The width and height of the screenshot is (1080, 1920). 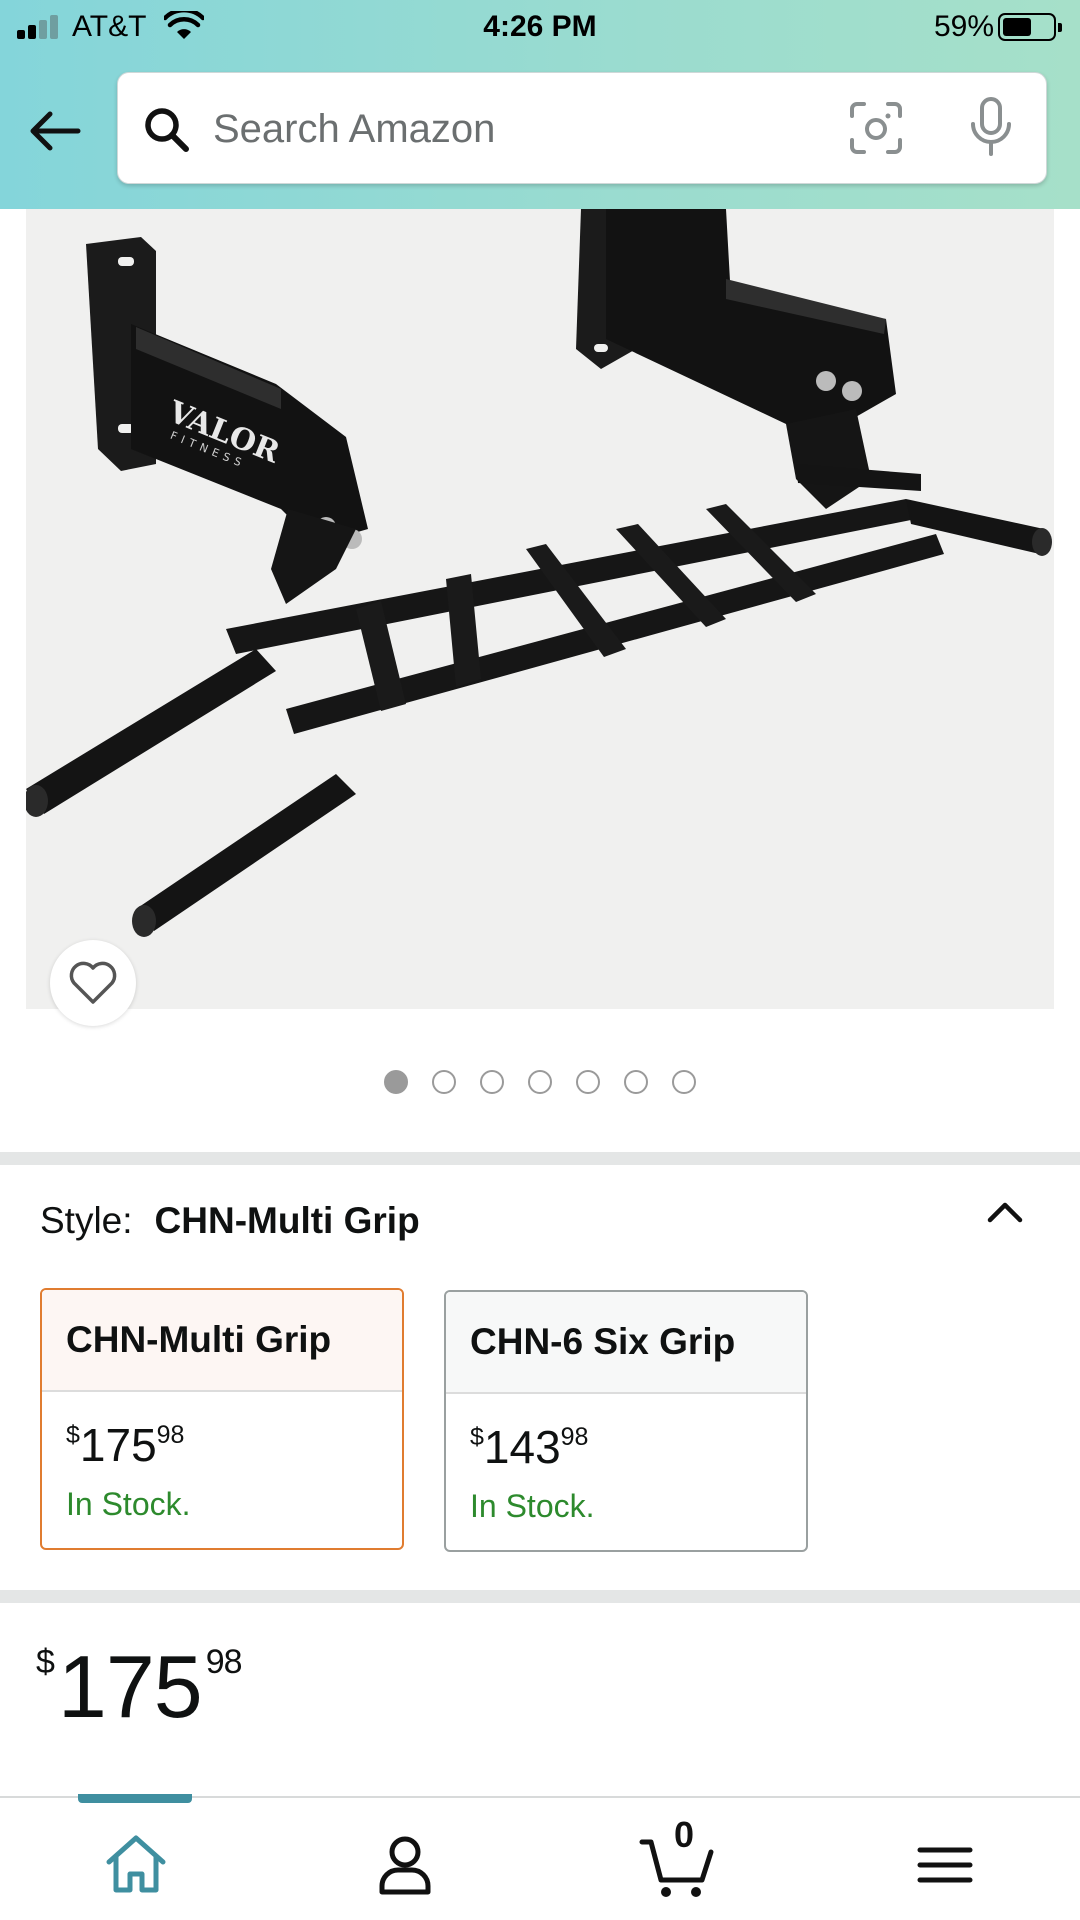 I want to click on bottom-navigation: 0, so click(x=540, y=1857).